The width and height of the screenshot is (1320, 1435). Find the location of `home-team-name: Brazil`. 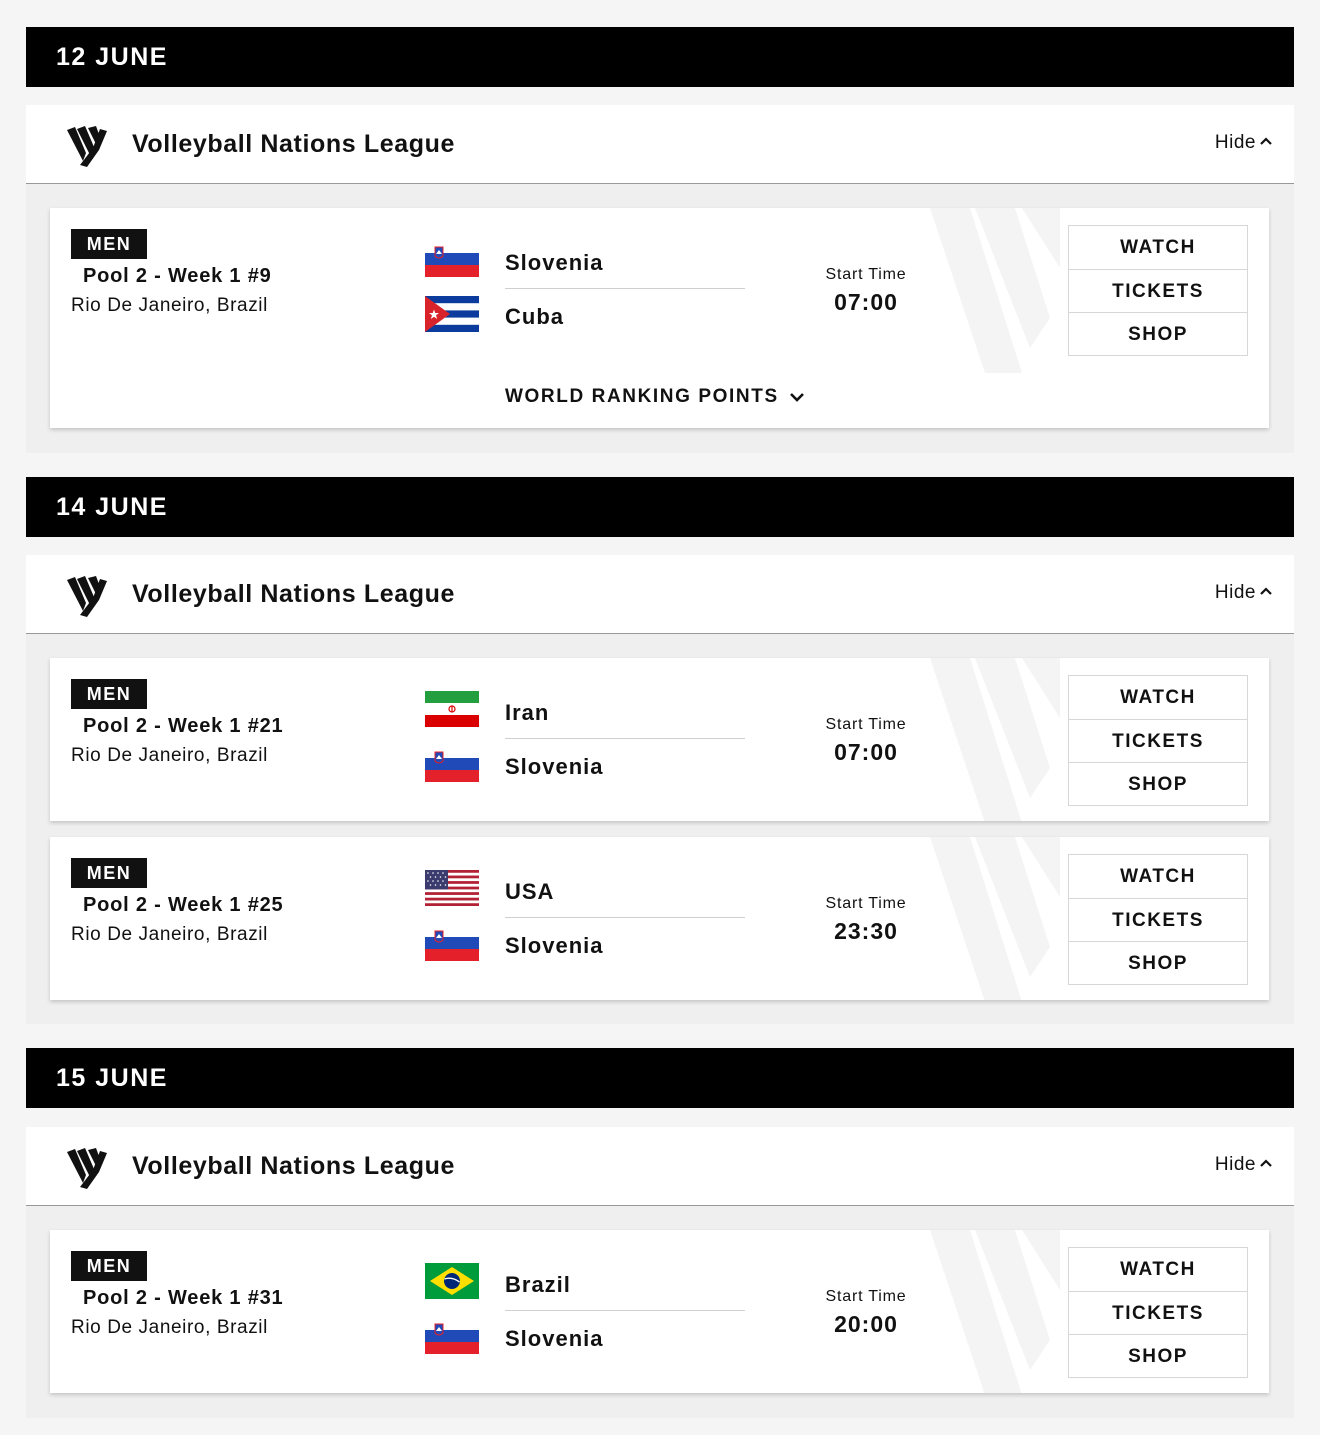

home-team-name: Brazil is located at coordinates (538, 1284).